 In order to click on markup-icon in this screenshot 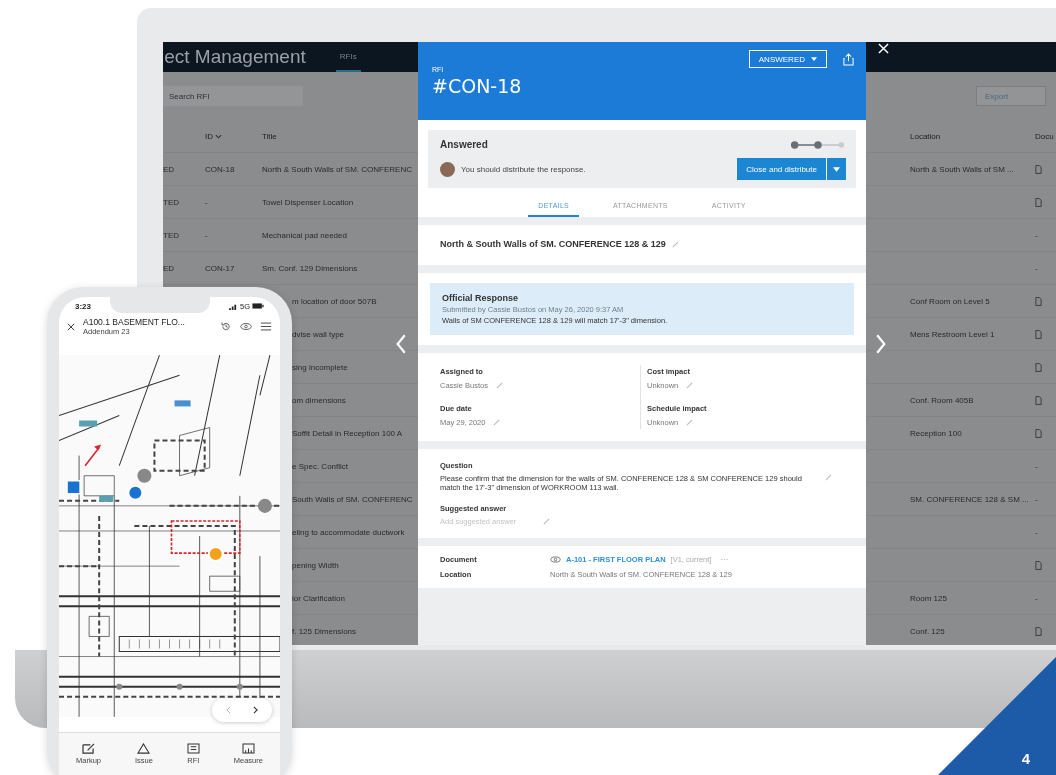, I will do `click(88, 748)`.